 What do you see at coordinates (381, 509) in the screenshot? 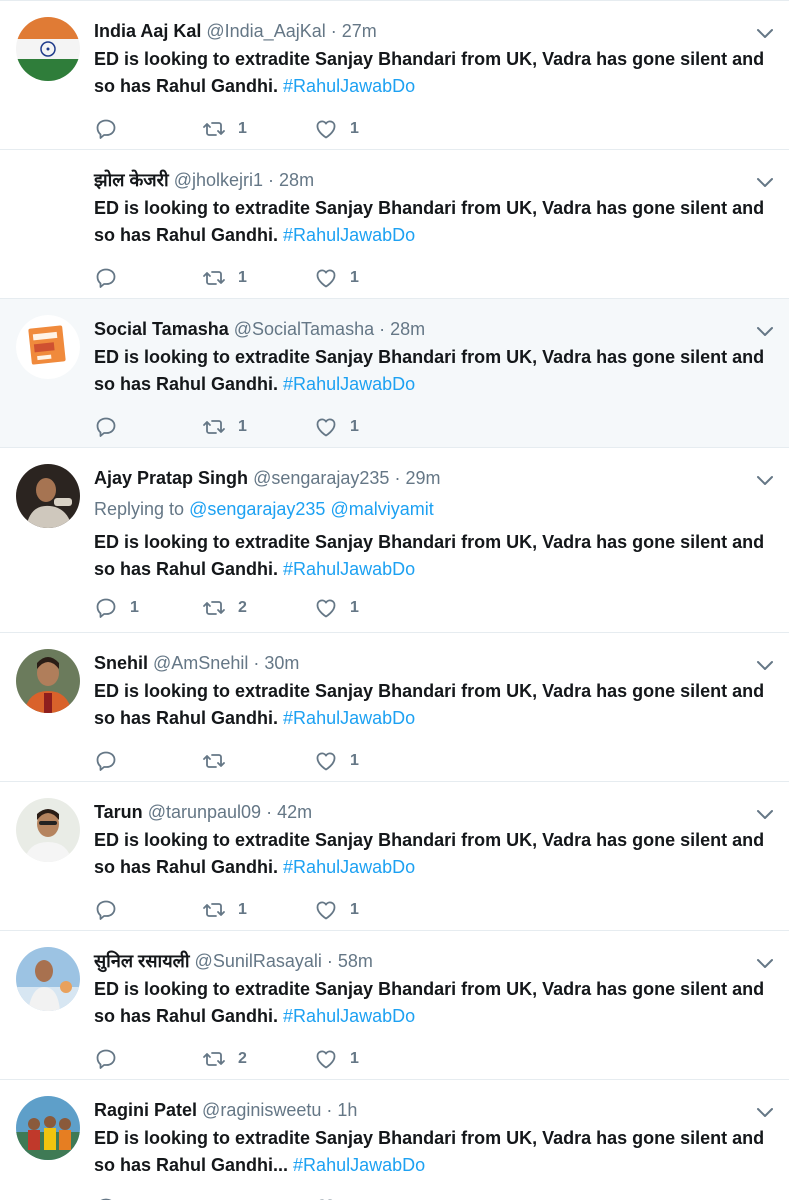
I see `mention-link: @malviyamit` at bounding box center [381, 509].